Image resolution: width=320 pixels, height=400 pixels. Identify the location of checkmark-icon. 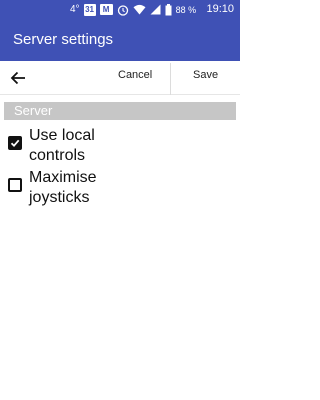
(15, 143).